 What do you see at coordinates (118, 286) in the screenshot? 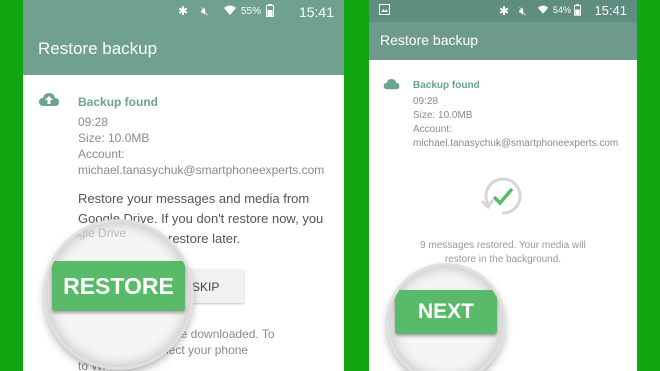
I see `restore-button: RESTORE` at bounding box center [118, 286].